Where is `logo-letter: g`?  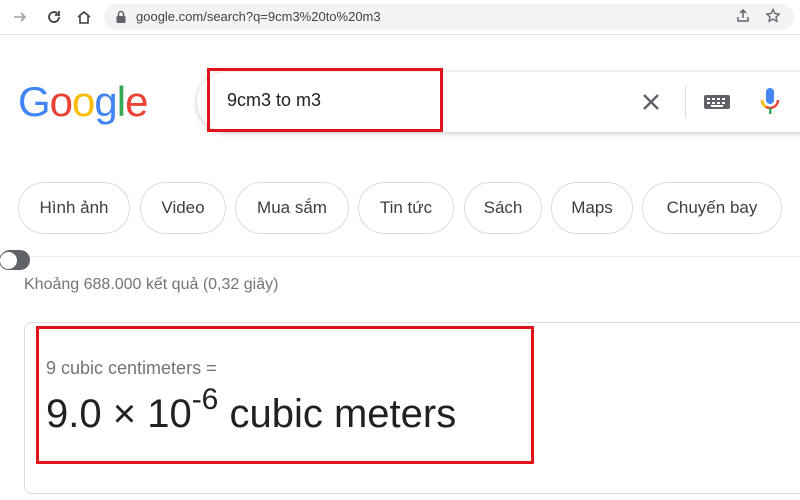 logo-letter: g is located at coordinates (105, 101).